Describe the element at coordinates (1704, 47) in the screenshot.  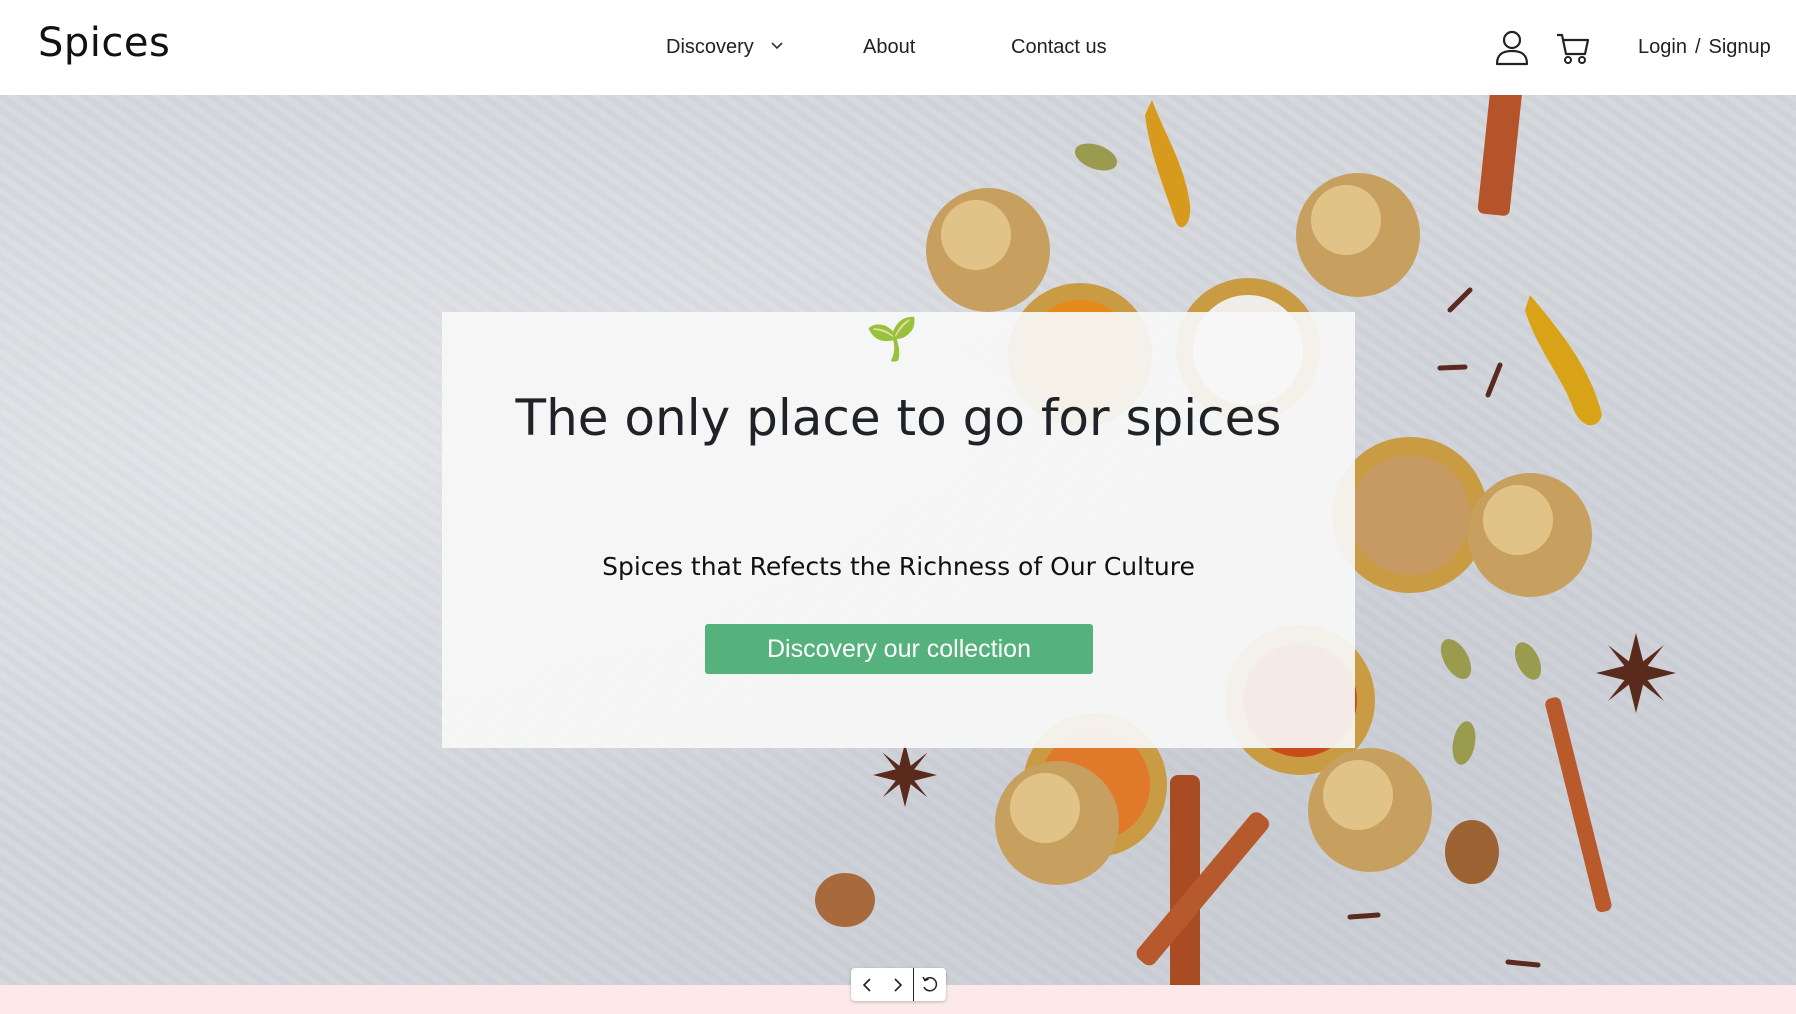
I see `auth-links: Login / Signup` at that location.